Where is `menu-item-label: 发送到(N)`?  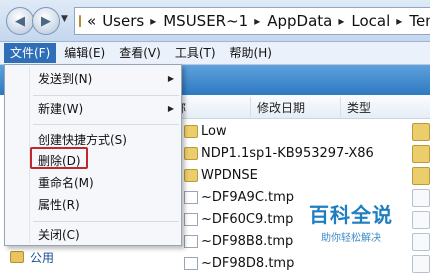 menu-item-label: 发送到(N) is located at coordinates (65, 79).